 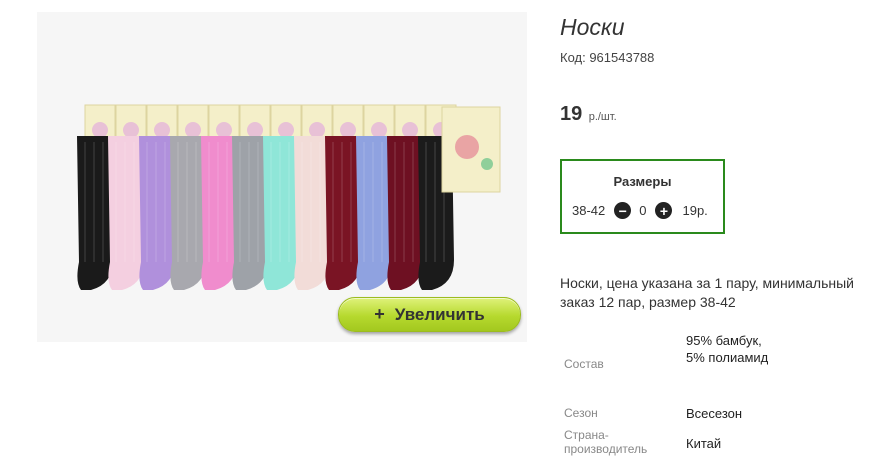 What do you see at coordinates (589, 210) in the screenshot?
I see `size-label: 38-42` at bounding box center [589, 210].